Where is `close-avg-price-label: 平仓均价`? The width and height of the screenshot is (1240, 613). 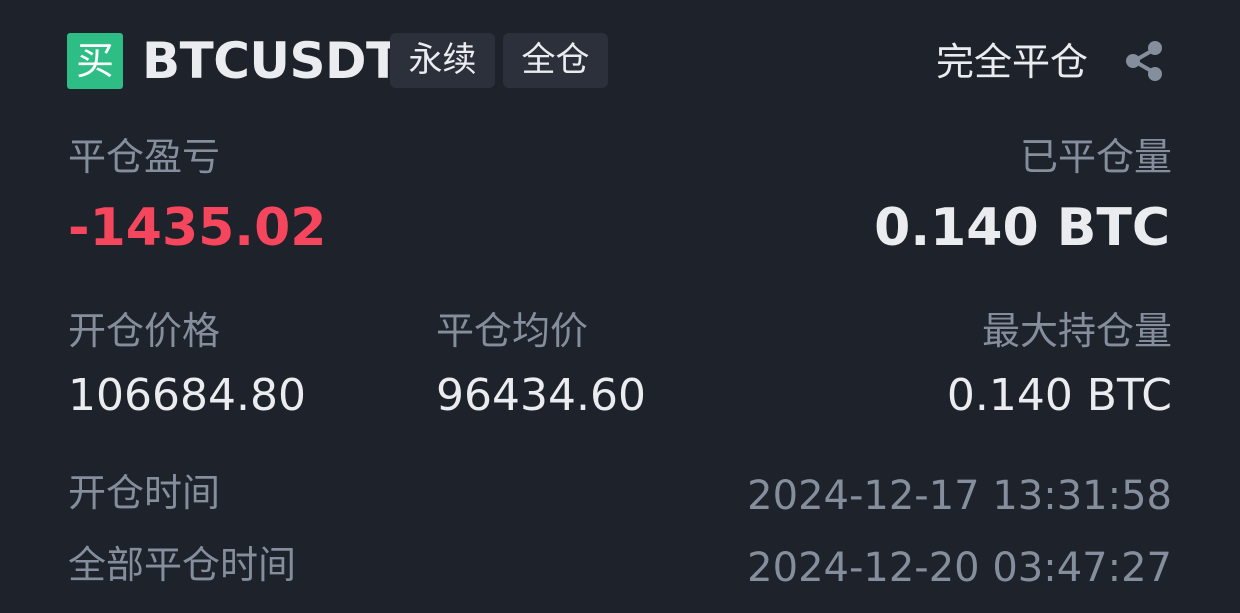 close-avg-price-label: 平仓均价 is located at coordinates (512, 331).